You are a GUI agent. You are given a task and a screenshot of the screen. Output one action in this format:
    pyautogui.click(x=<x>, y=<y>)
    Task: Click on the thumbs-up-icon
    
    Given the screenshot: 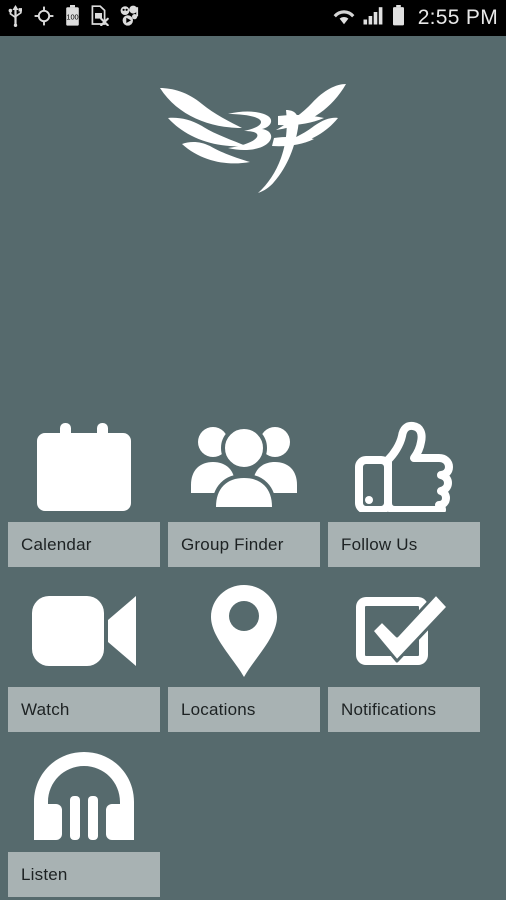 What is the action you would take?
    pyautogui.click(x=404, y=466)
    